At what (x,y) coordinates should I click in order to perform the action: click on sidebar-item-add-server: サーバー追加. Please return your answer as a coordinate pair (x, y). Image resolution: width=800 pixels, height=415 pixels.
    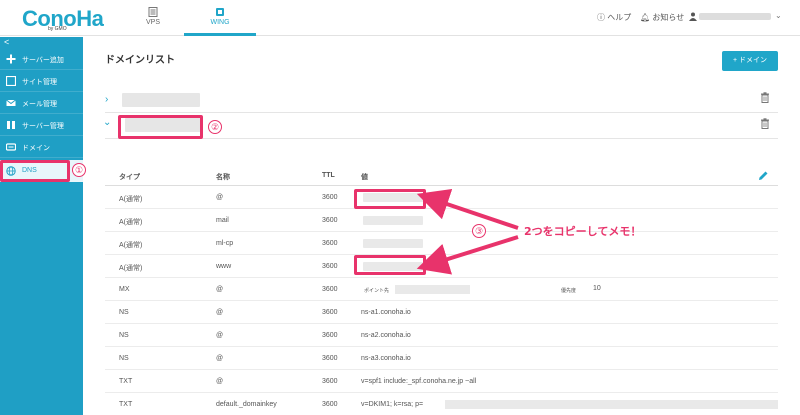
    Looking at the image, I should click on (41, 59).